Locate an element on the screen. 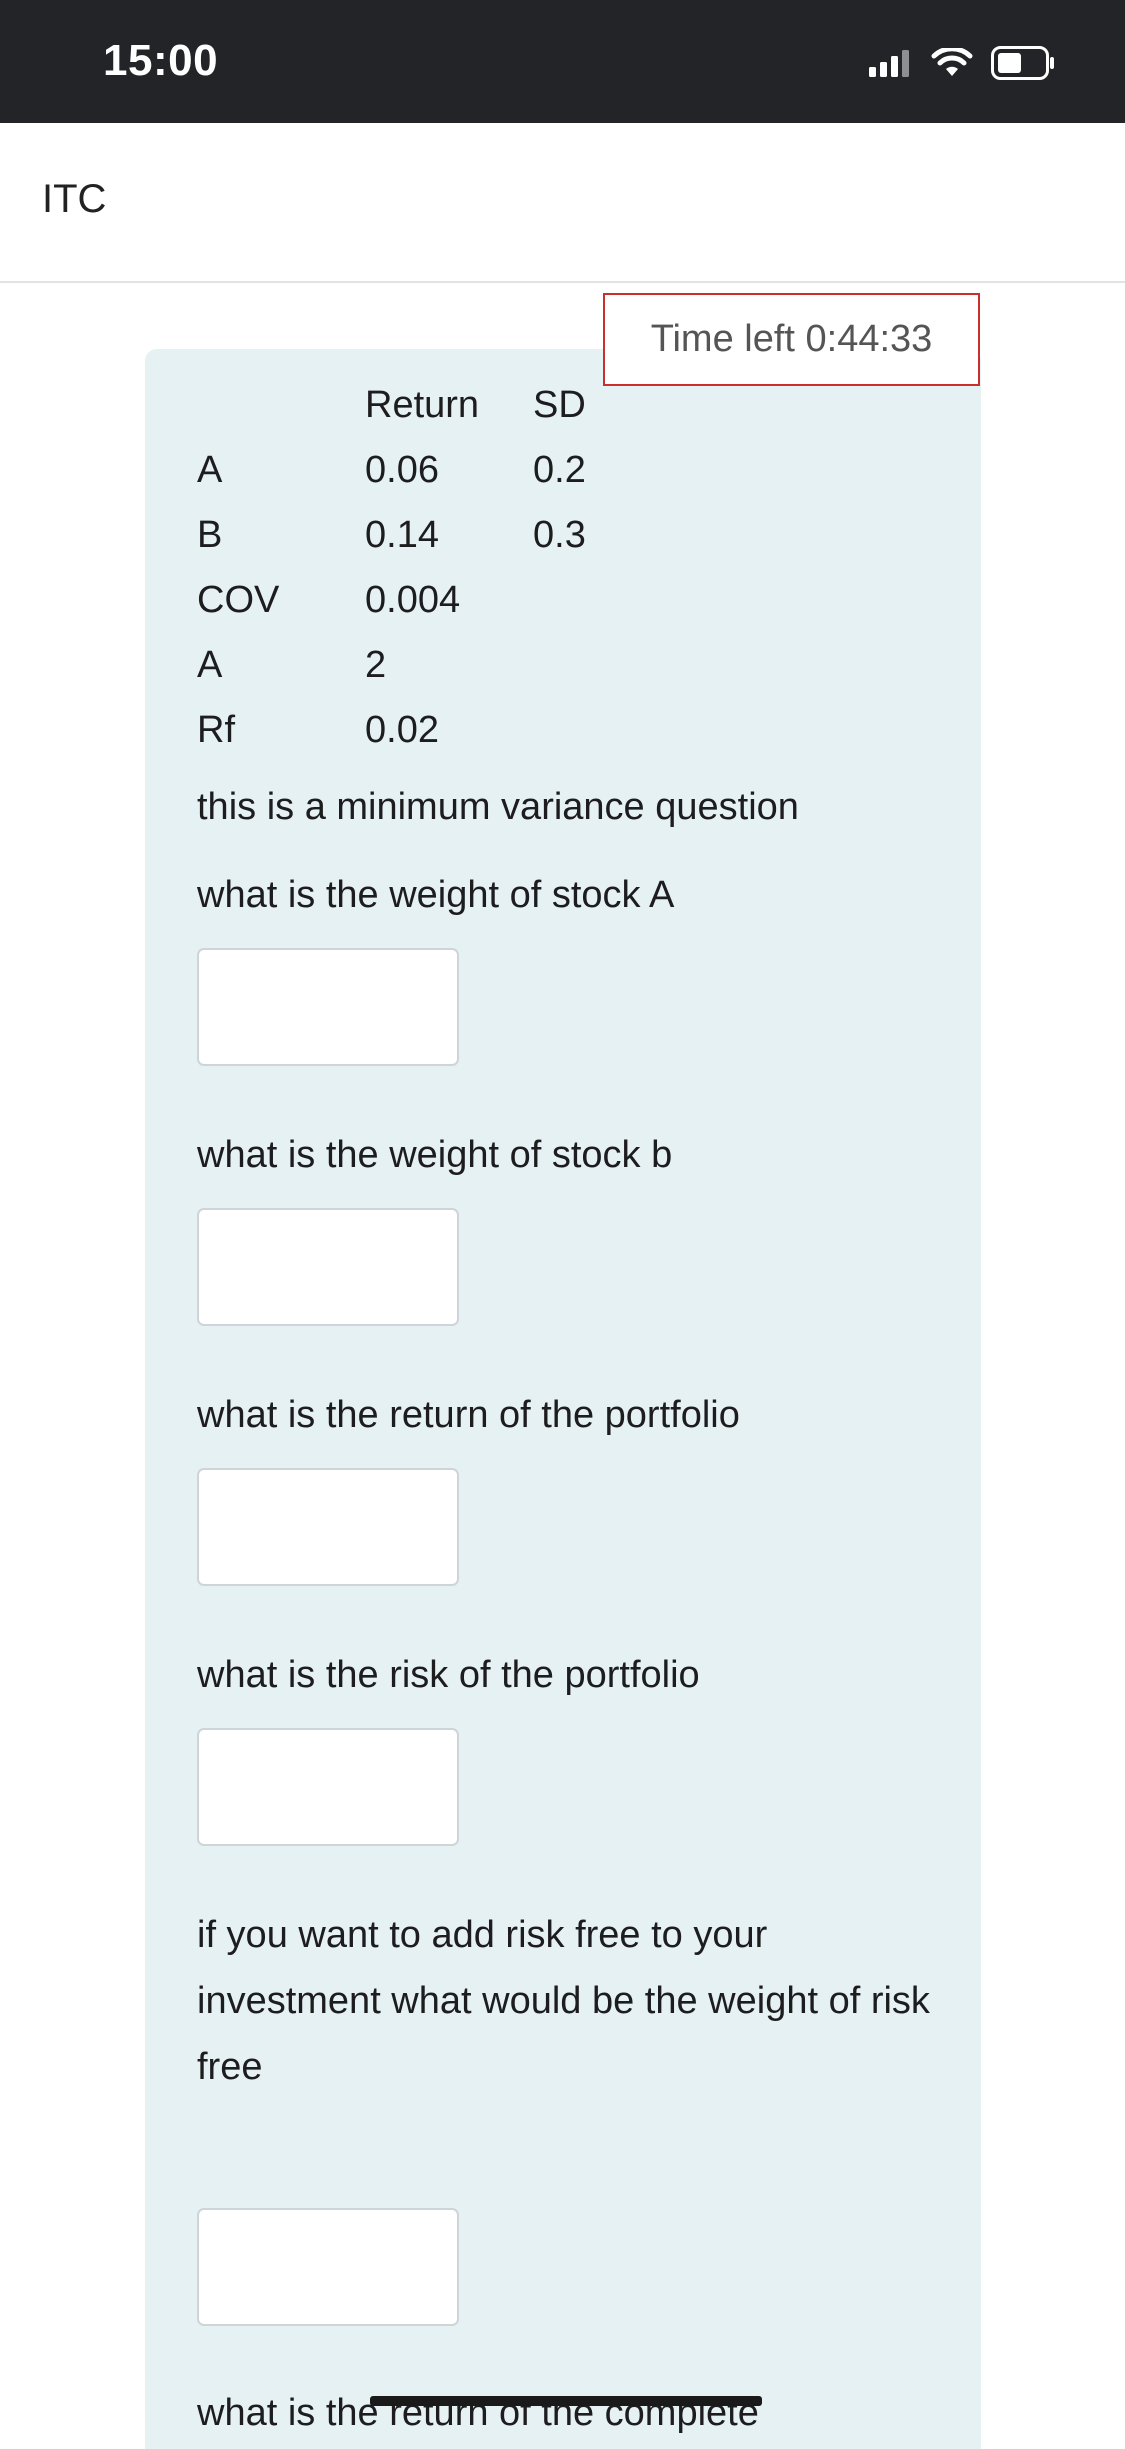 The image size is (1125, 2449). status-bar: 15:00 is located at coordinates (562, 61).